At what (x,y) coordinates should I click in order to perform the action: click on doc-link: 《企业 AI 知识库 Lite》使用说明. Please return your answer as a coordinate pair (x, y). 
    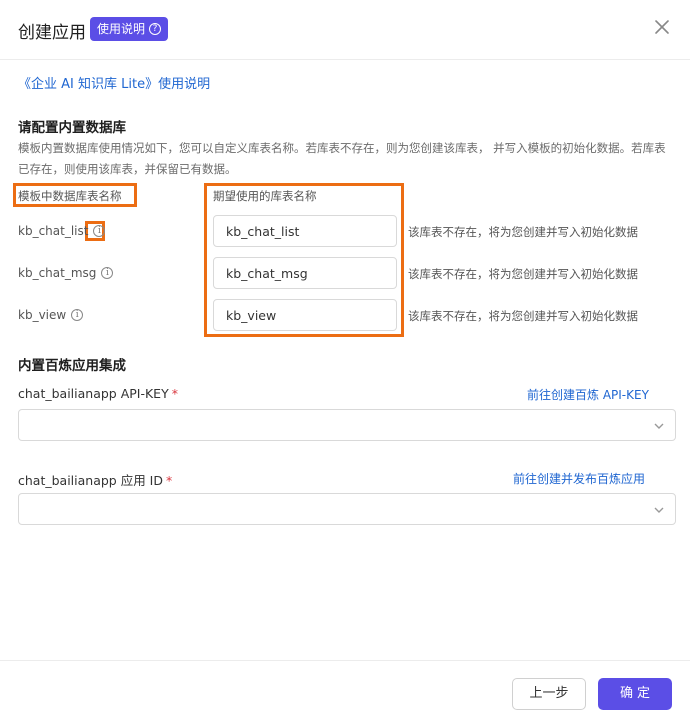
    Looking at the image, I should click on (114, 82).